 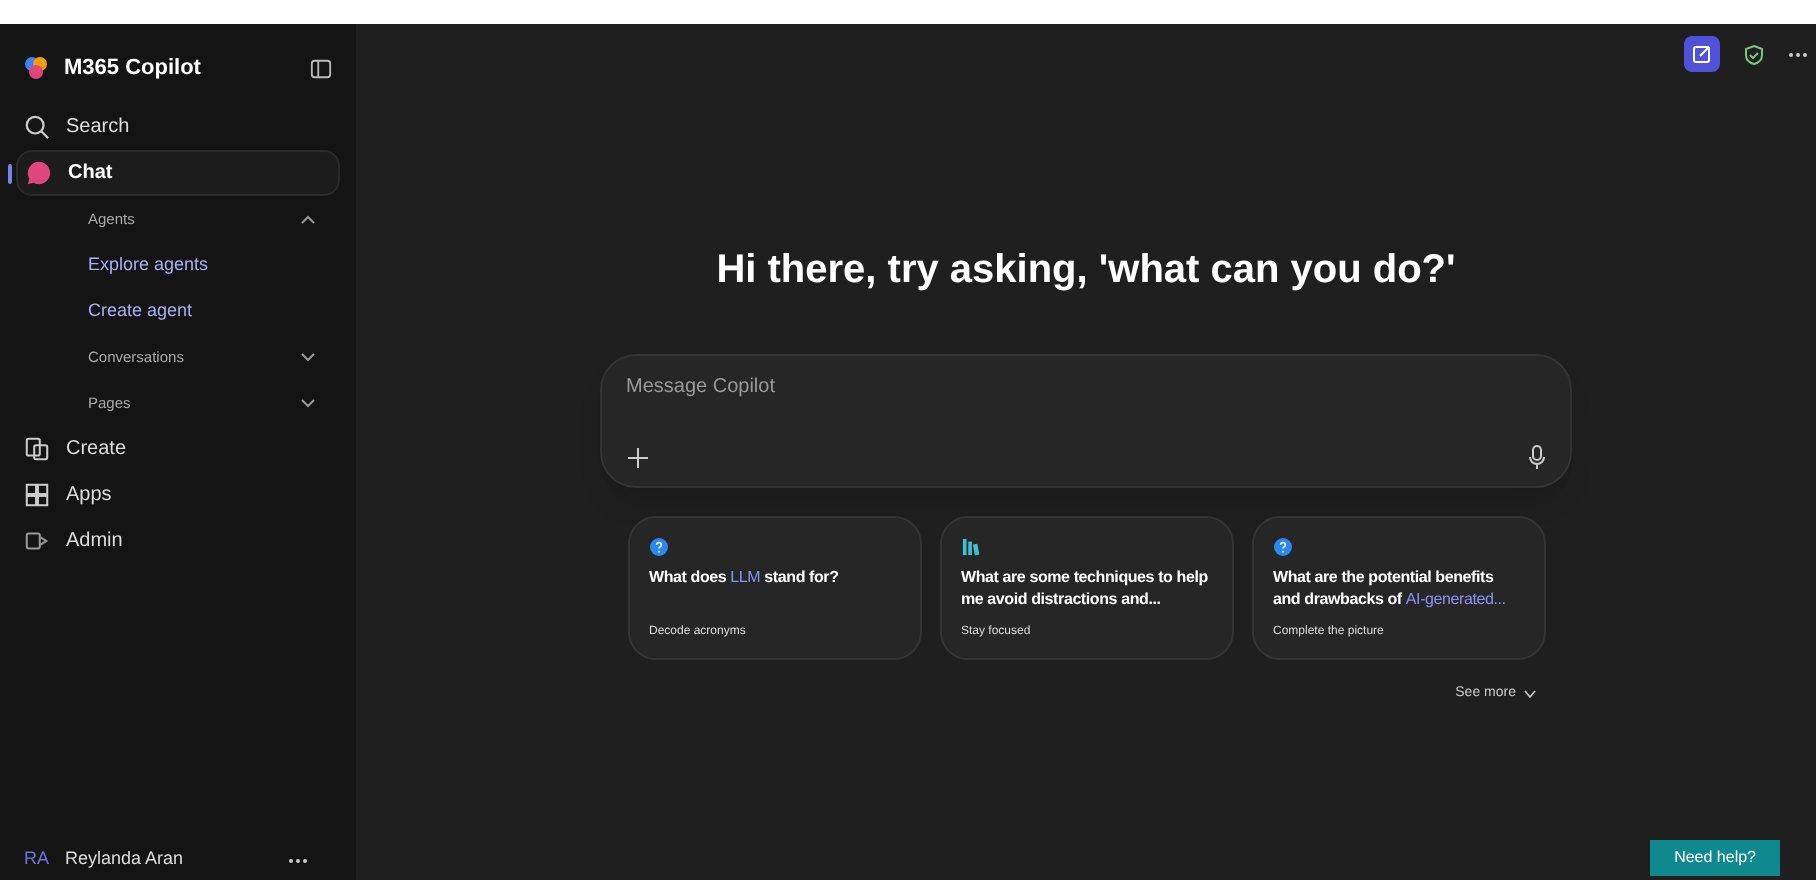 I want to click on shield-icon, so click(x=1754, y=54).